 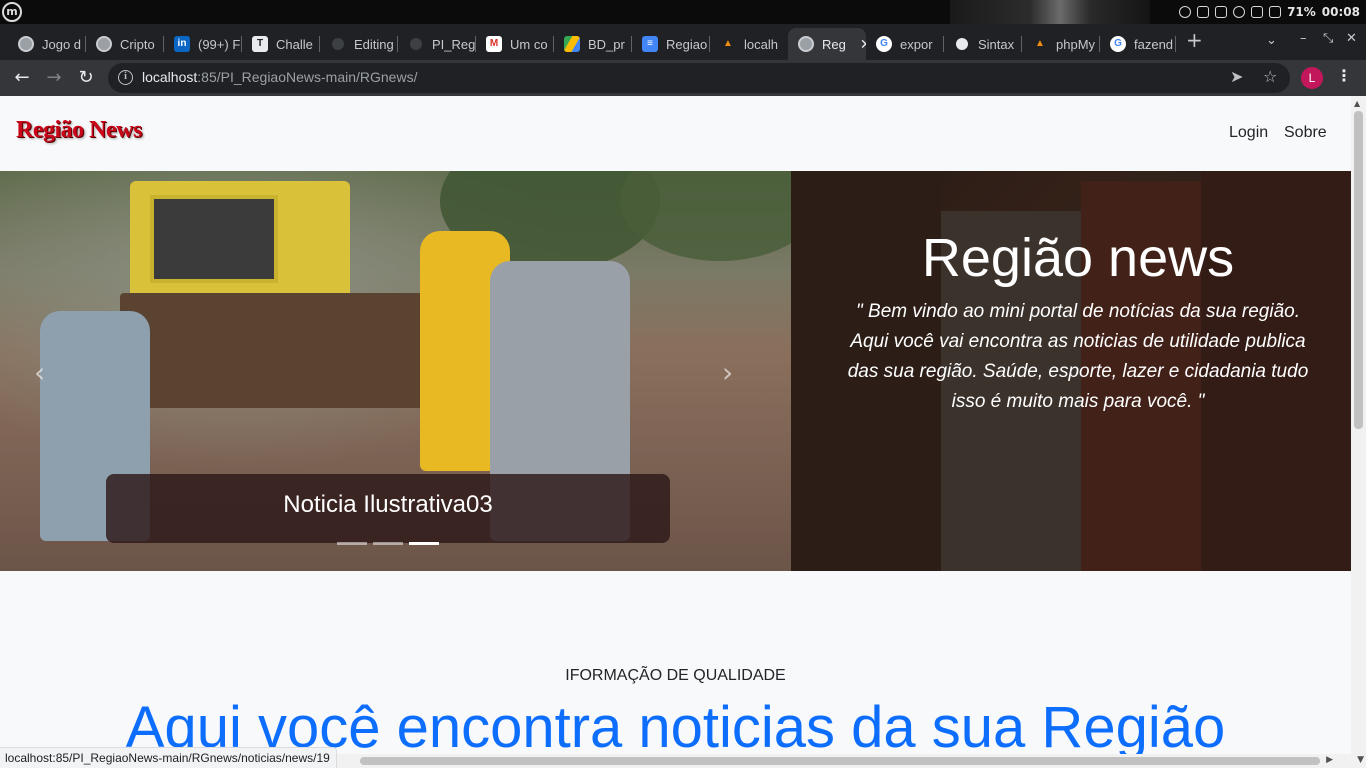 What do you see at coordinates (840, 761) in the screenshot?
I see `horizontal-scroll-thumb` at bounding box center [840, 761].